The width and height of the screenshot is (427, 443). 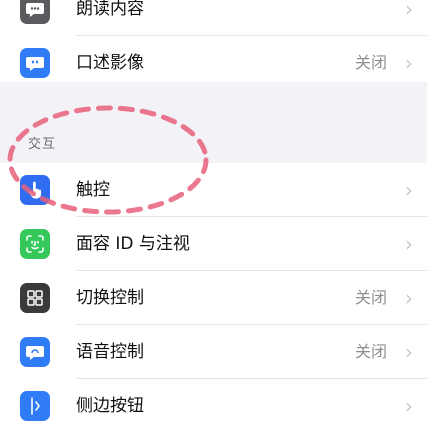 I want to click on row-face-id-attention: 面容 ID 与注视 ›, so click(x=213, y=244).